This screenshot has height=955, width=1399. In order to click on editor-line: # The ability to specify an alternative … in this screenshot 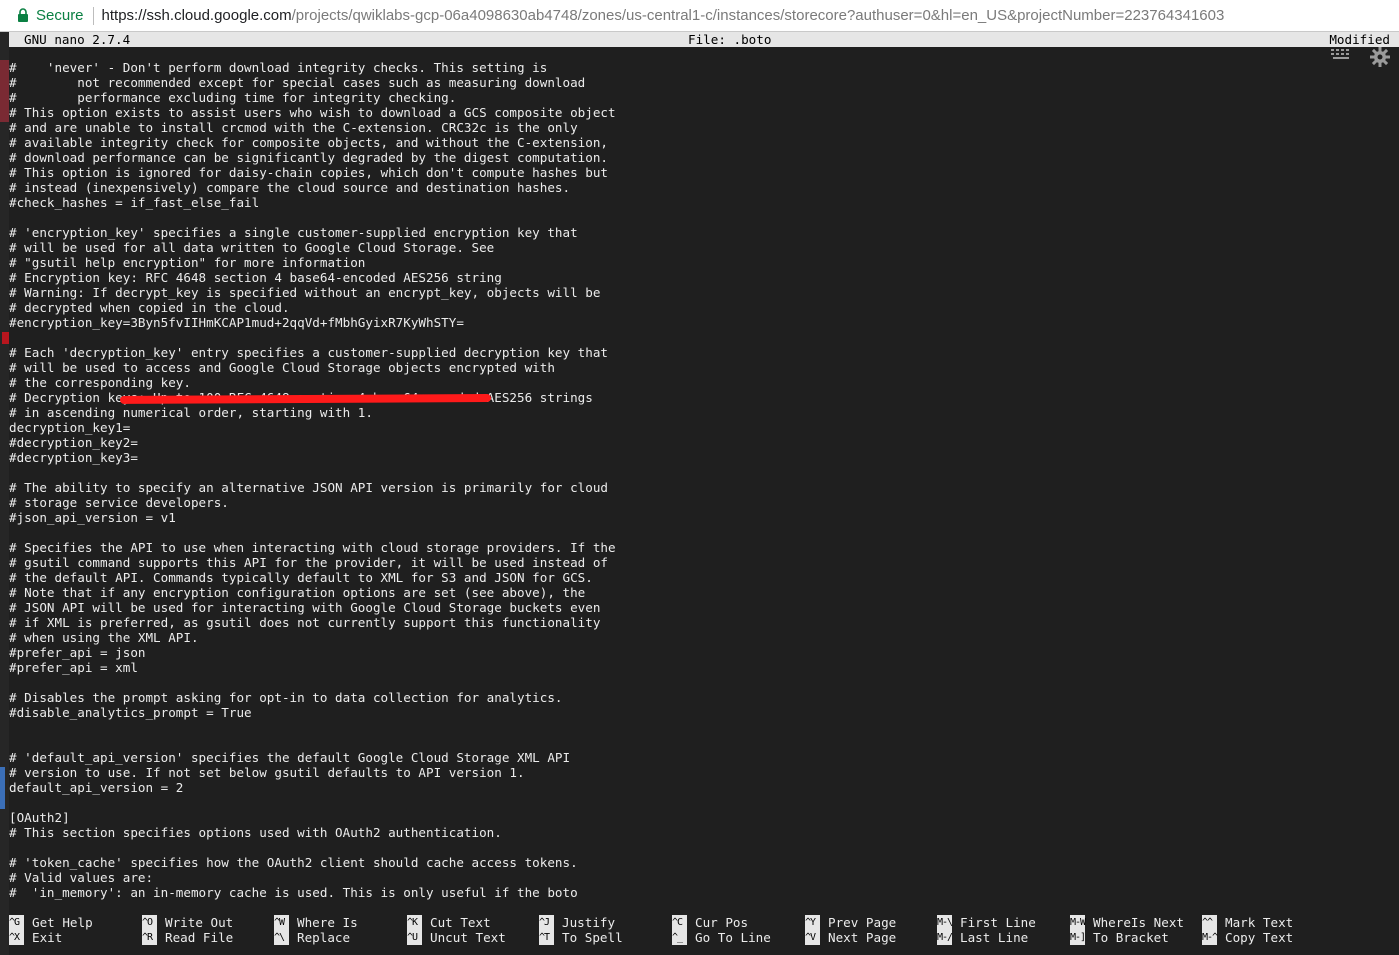, I will do `click(694, 487)`.